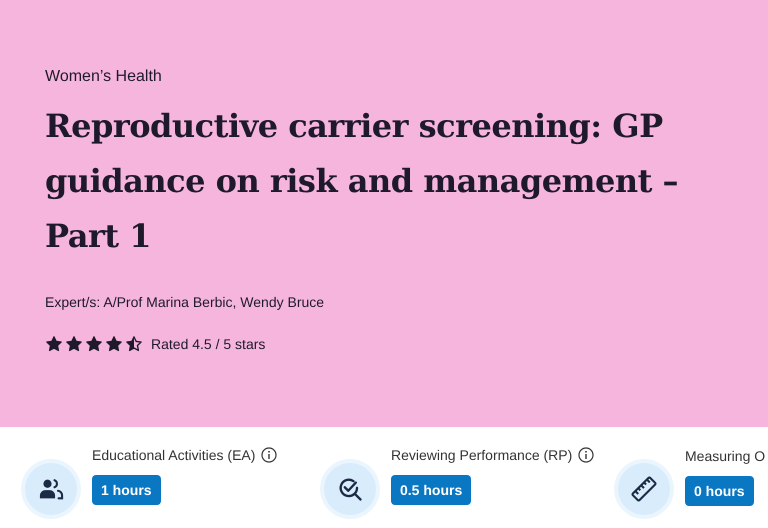  What do you see at coordinates (208, 344) in the screenshot?
I see `rating-text: Rated 4.5 / 5 stars` at bounding box center [208, 344].